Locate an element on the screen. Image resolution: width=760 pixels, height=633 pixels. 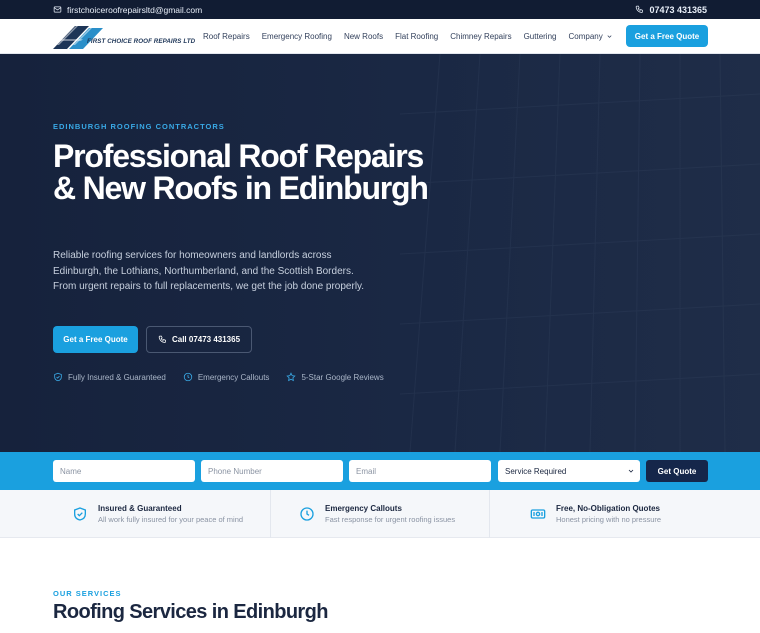
phone-input: Phone Number is located at coordinates (272, 471).